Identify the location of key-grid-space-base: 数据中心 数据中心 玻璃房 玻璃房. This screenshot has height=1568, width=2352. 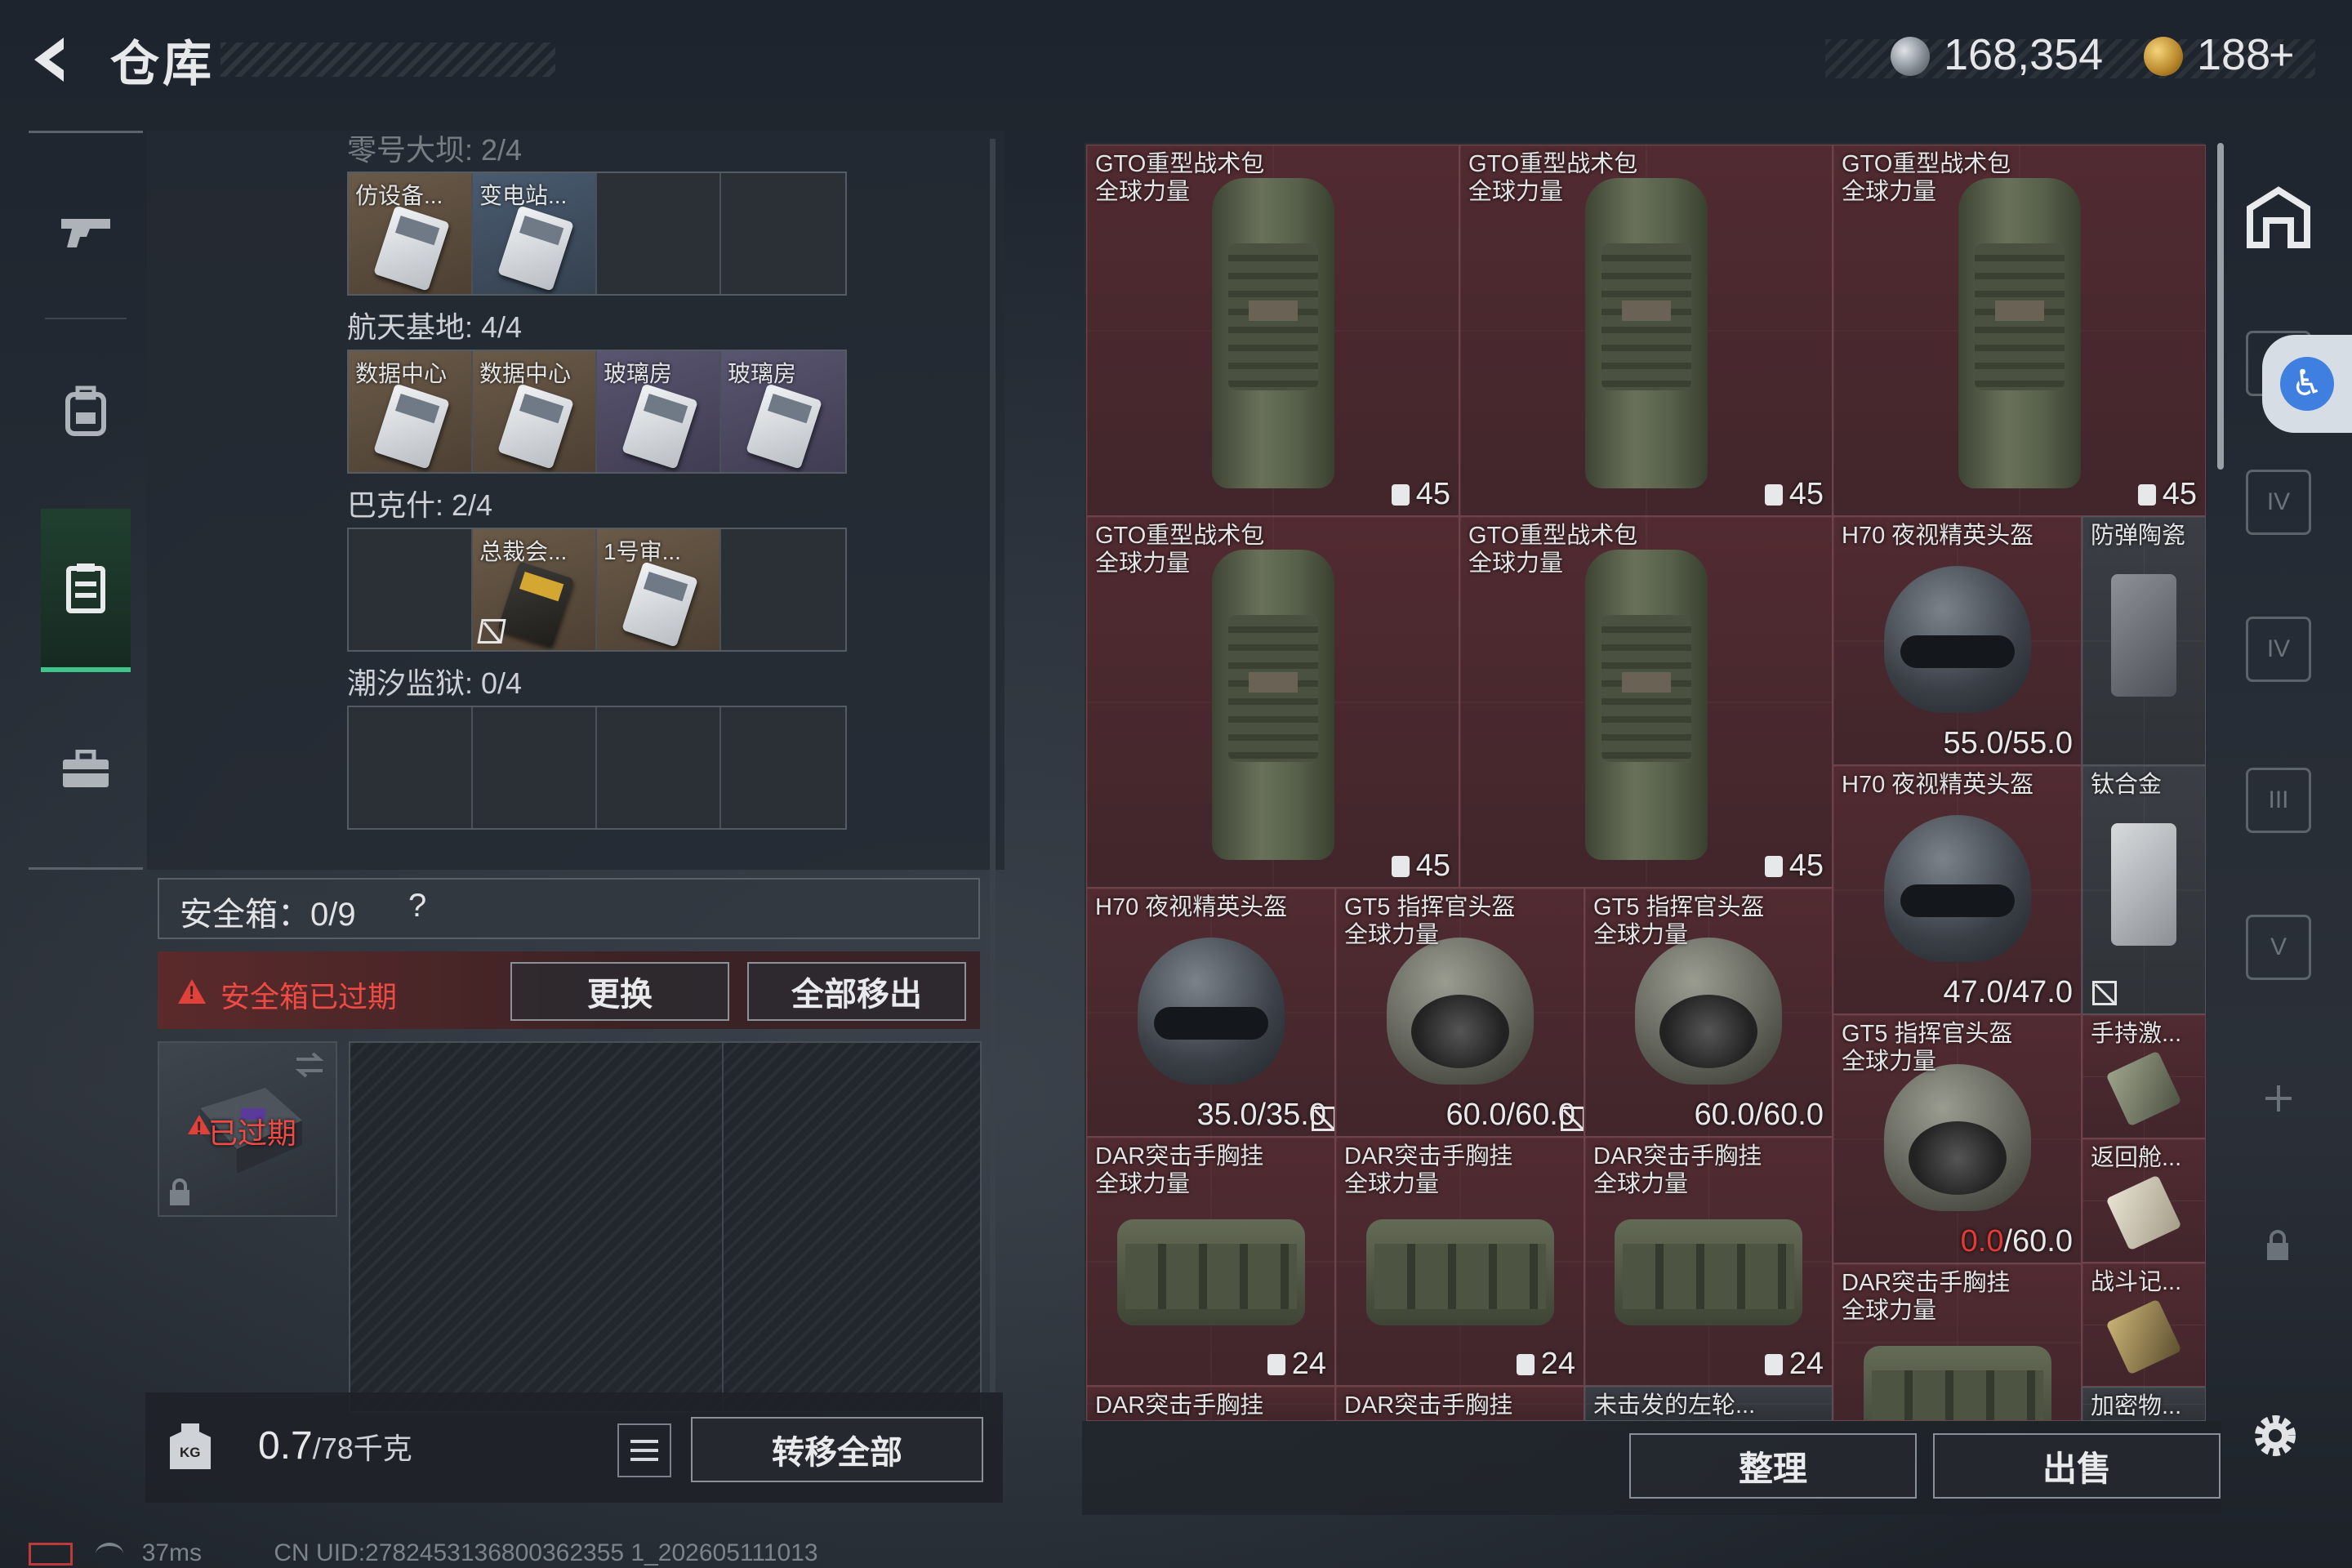
(597, 412).